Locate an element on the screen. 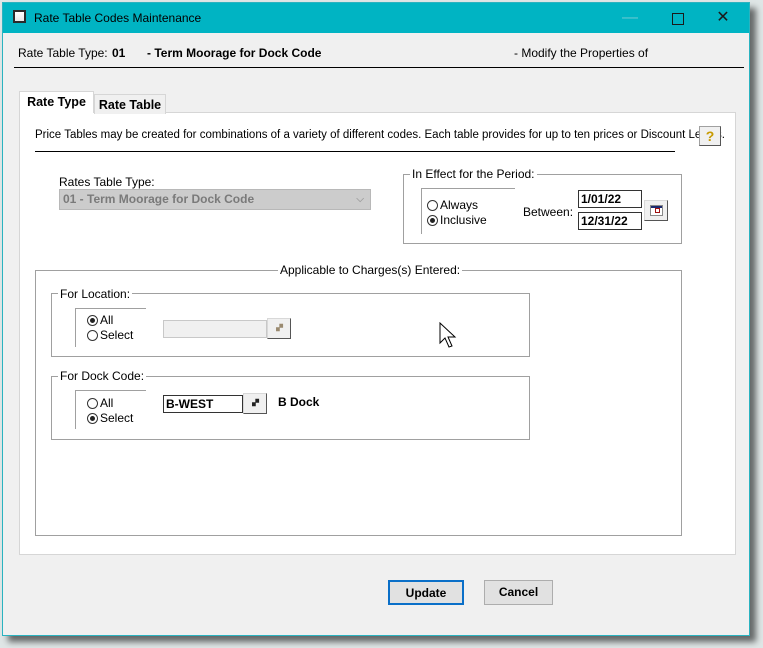 Image resolution: width=763 pixels, height=648 pixels. location-radio-select-indicator is located at coordinates (92, 335).